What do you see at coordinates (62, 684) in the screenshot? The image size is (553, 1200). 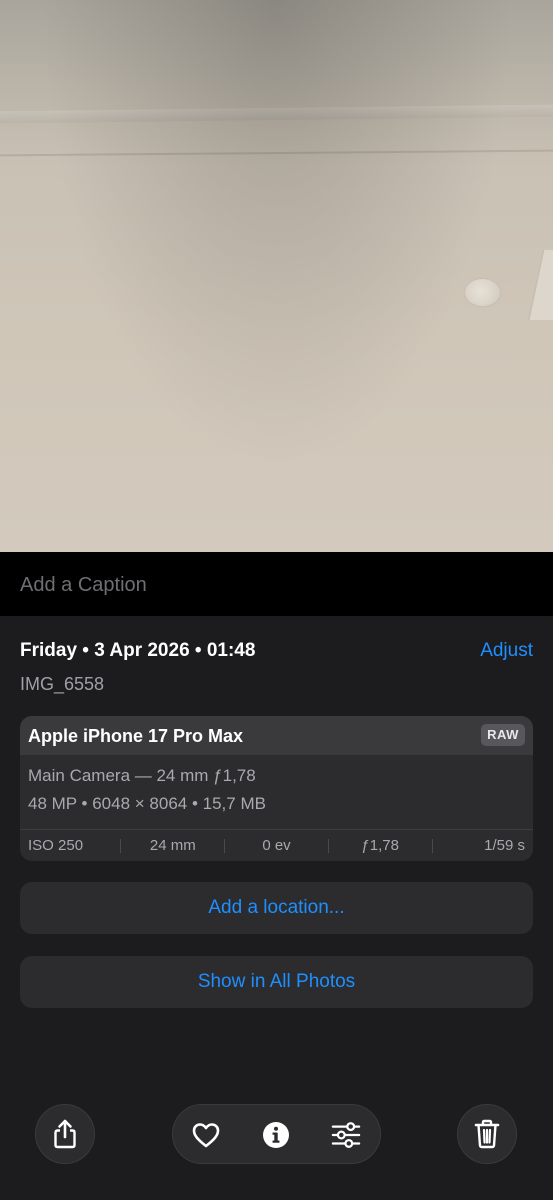 I see `file-name: IMG_6558` at bounding box center [62, 684].